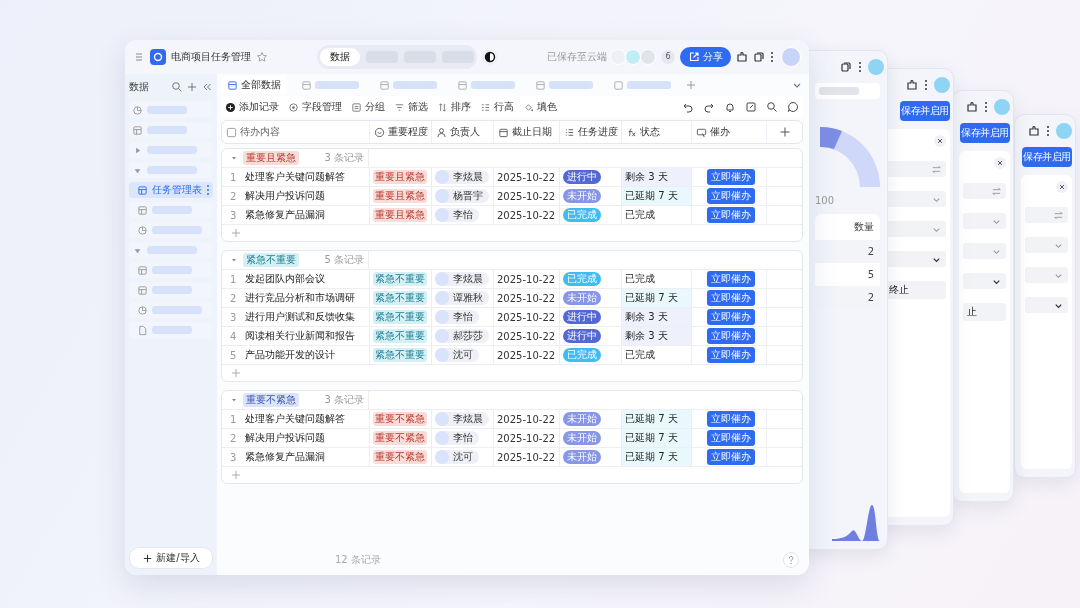  What do you see at coordinates (340, 57) in the screenshot?
I see `mode-tab: 数据` at bounding box center [340, 57].